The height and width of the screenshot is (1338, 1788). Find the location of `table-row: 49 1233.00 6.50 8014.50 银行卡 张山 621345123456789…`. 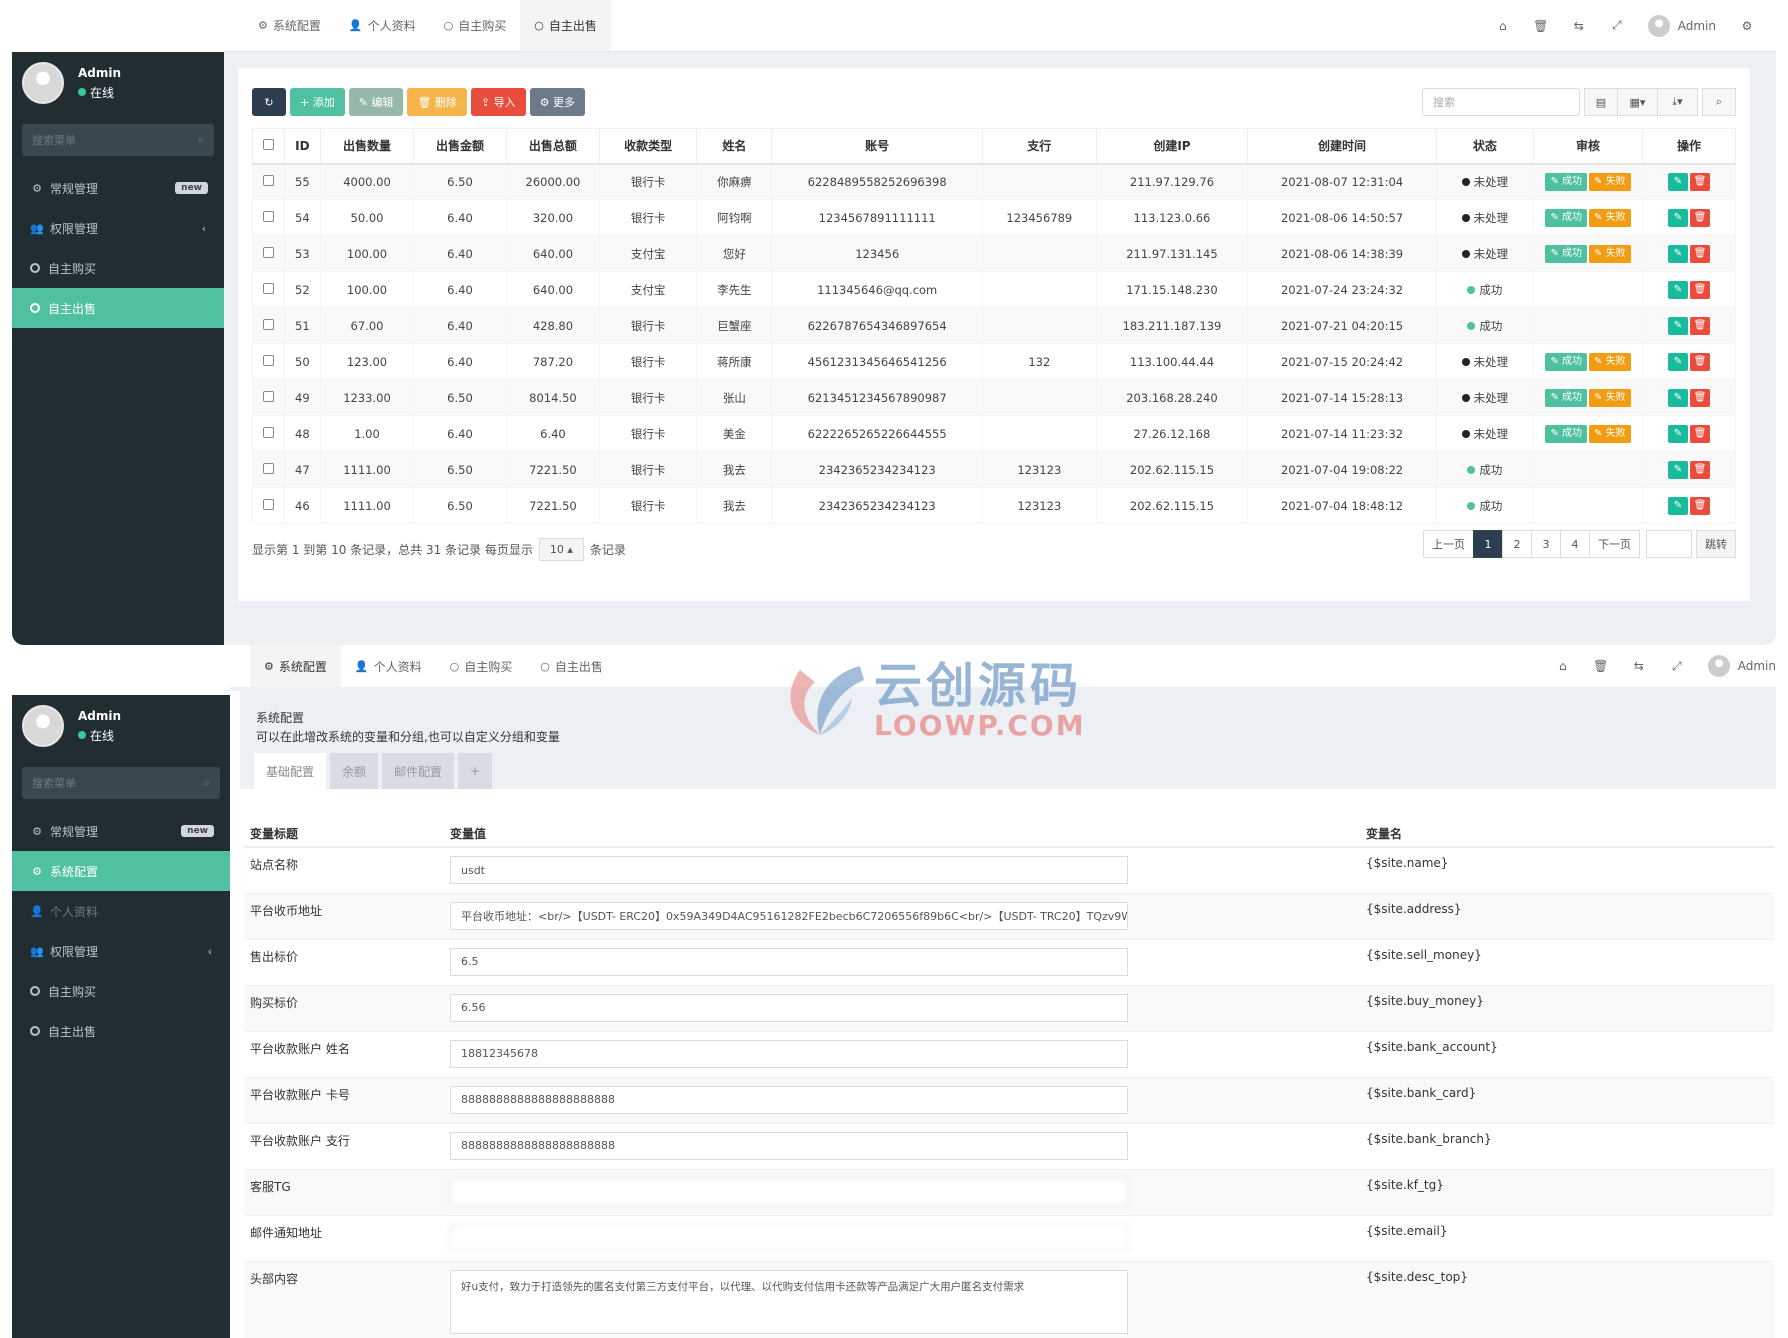

table-row: 49 1233.00 6.50 8014.50 银行卡 张山 621345123456789… is located at coordinates (994, 397).